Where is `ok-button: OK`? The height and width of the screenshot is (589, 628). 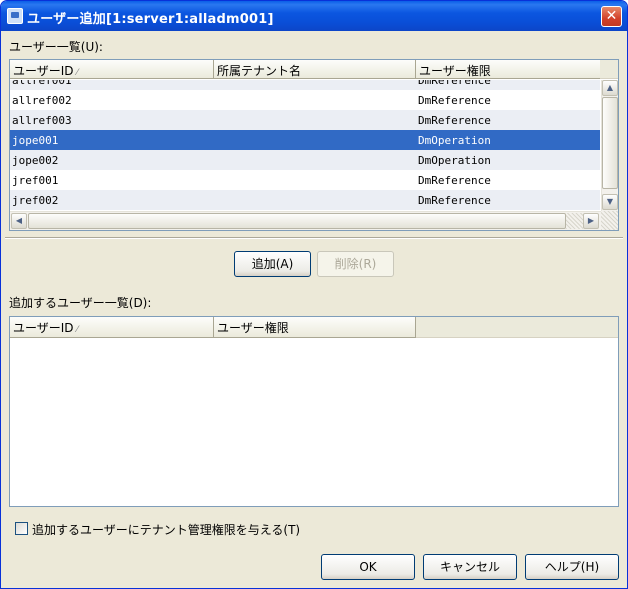
ok-button: OK is located at coordinates (368, 567).